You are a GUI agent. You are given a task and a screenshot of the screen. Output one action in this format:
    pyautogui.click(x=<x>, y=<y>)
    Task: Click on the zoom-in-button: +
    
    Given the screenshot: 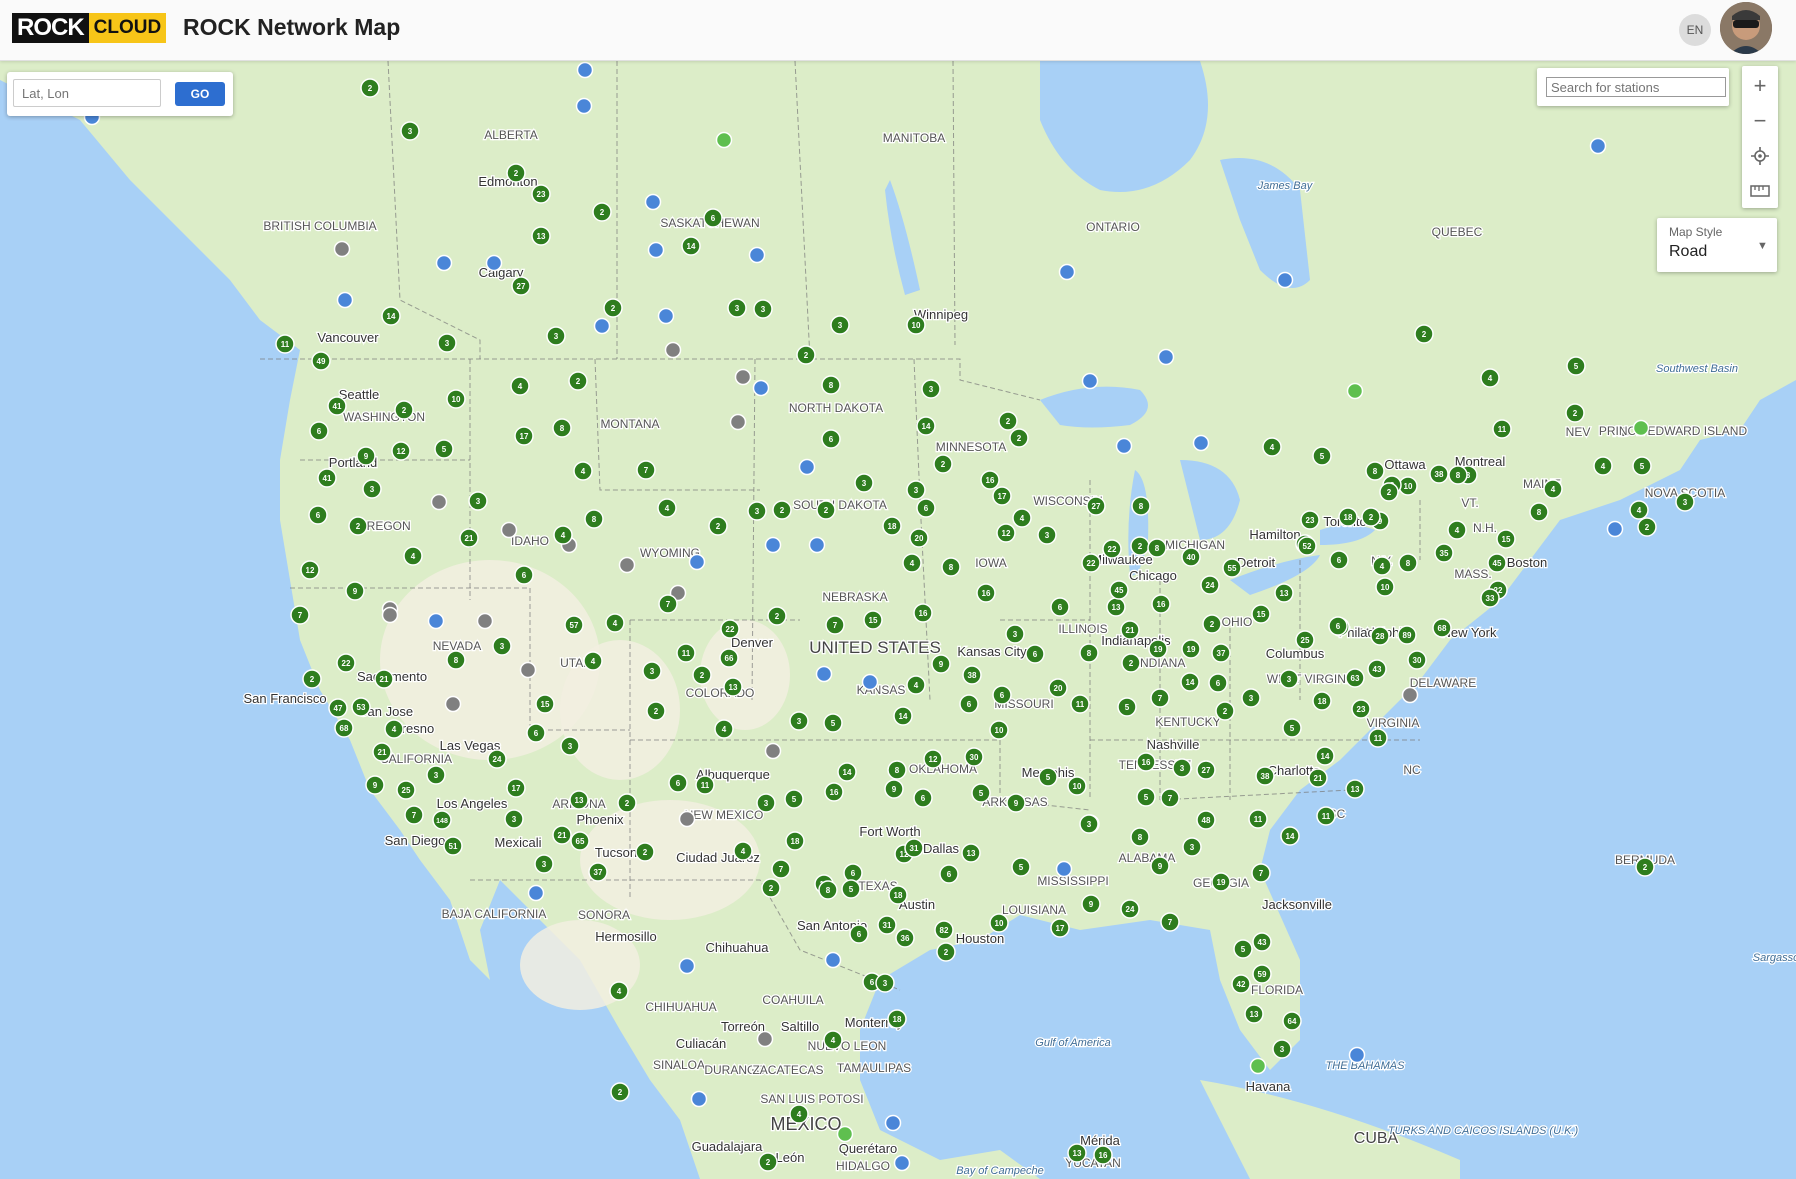 What is the action you would take?
    pyautogui.click(x=1760, y=85)
    